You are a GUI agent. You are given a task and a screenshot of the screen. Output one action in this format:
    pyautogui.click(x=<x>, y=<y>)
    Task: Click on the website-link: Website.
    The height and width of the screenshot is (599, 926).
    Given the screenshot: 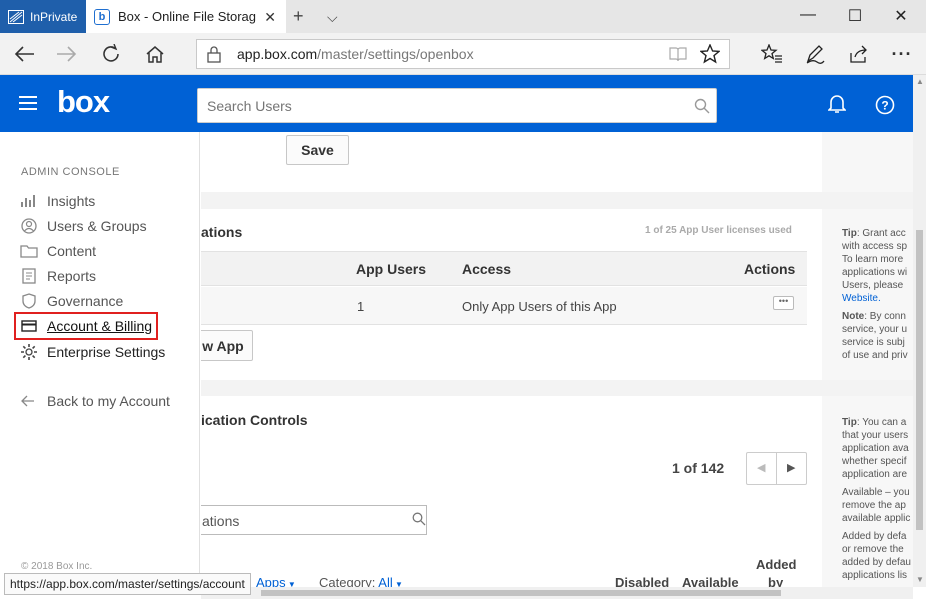 What is the action you would take?
    pyautogui.click(x=877, y=298)
    